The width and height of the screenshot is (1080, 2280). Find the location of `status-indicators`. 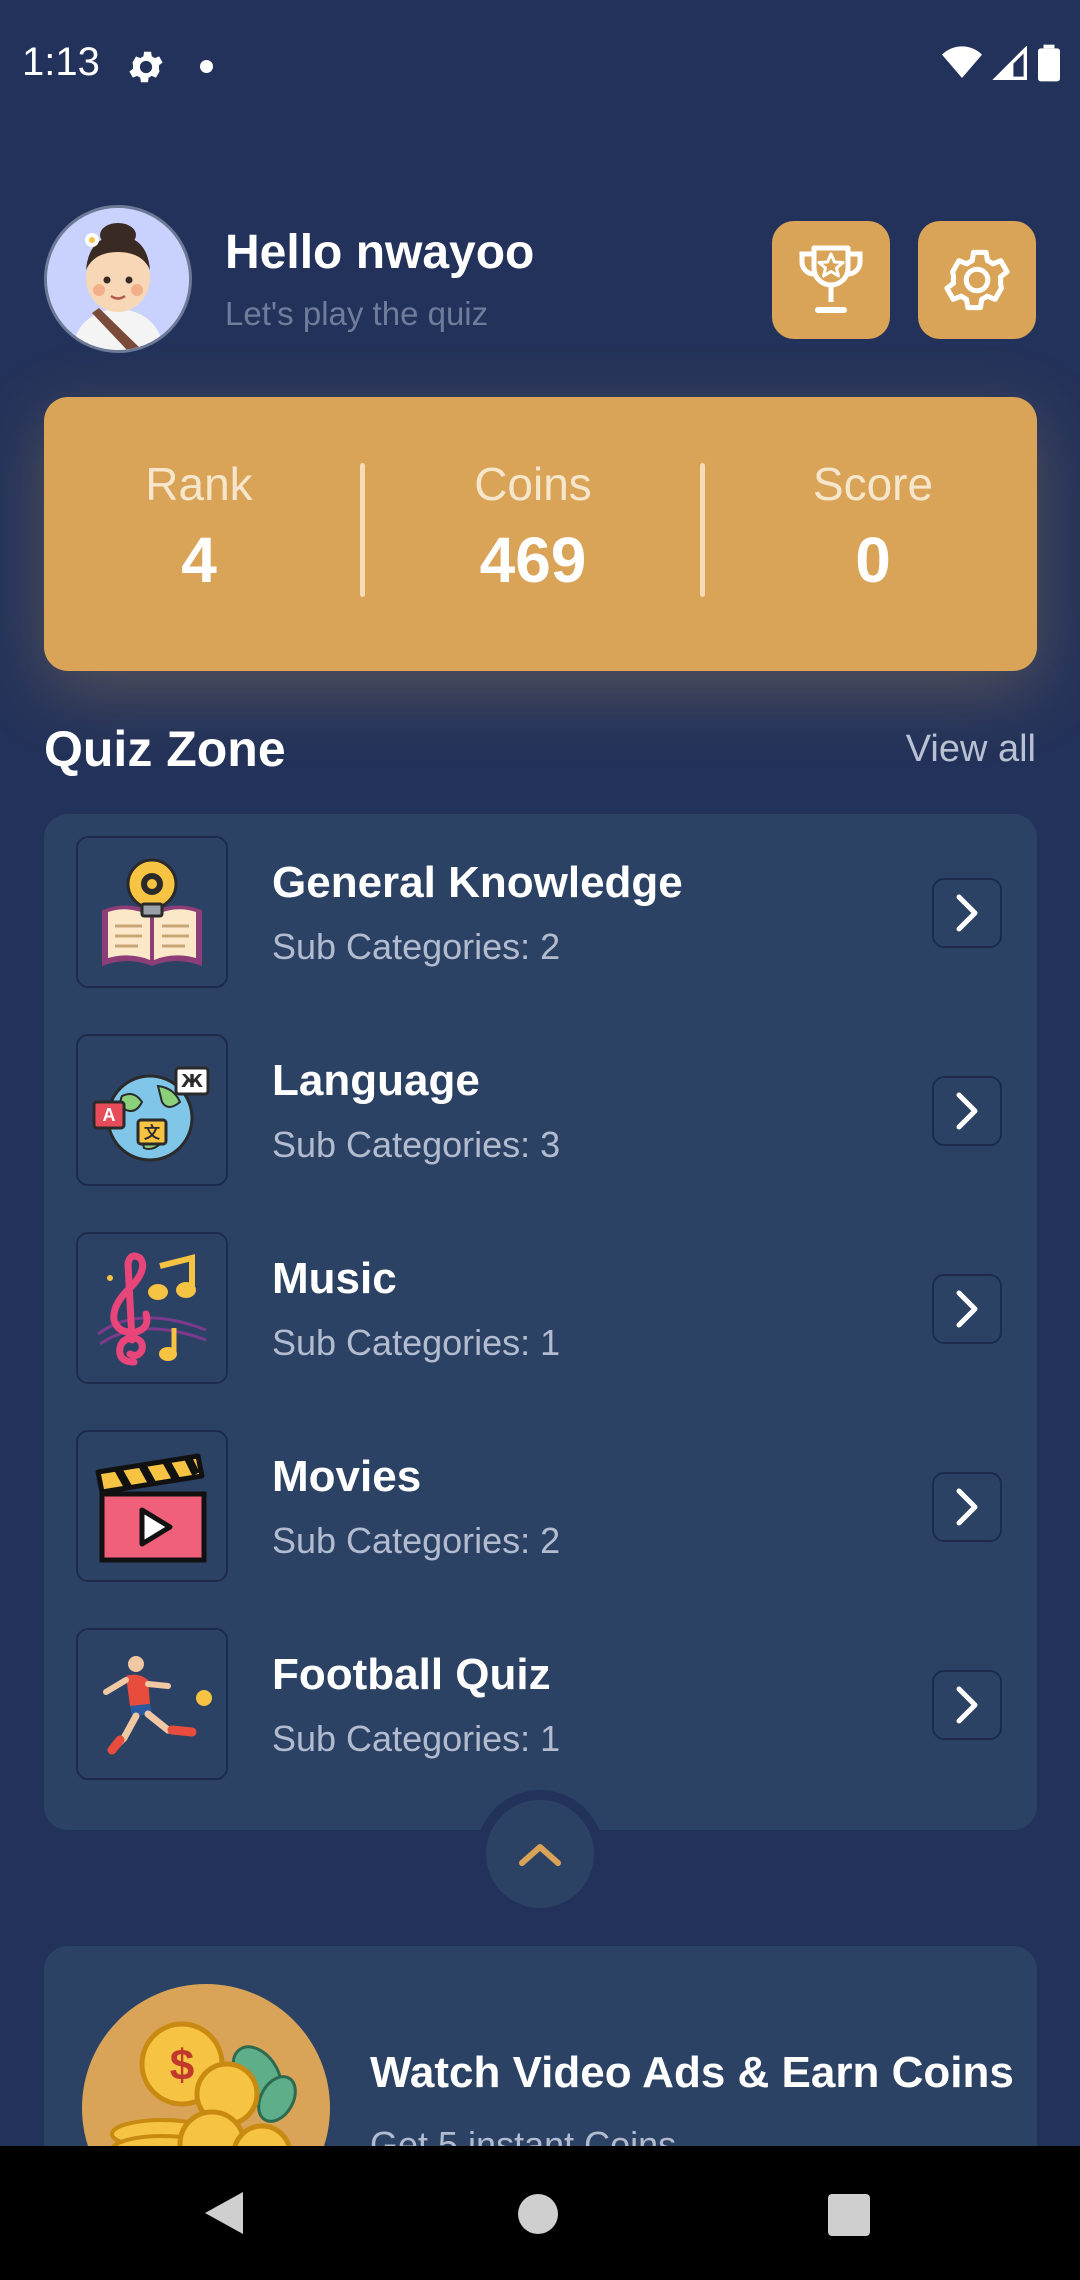

status-indicators is located at coordinates (1001, 63).